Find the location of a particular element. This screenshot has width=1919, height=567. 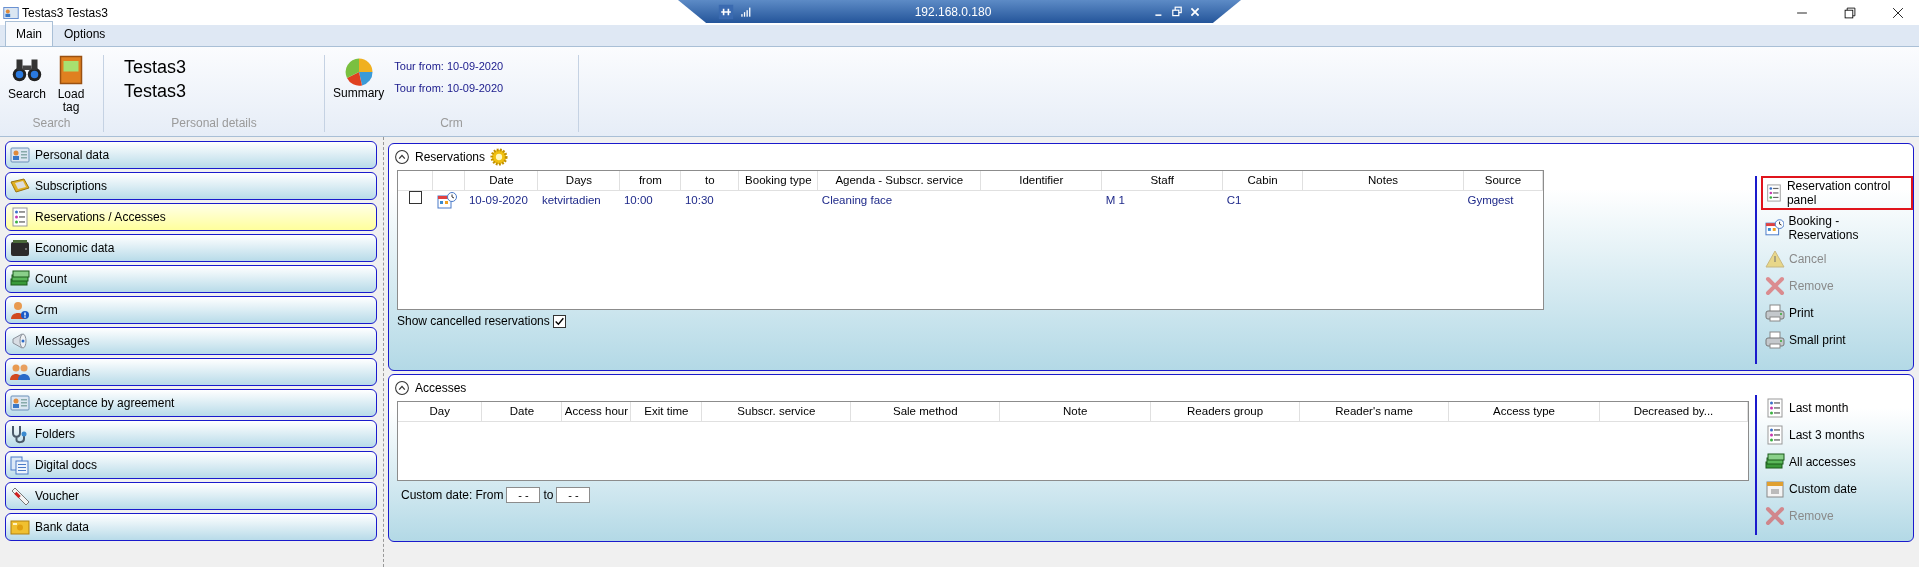

action-button: Last month is located at coordinates (1837, 408).